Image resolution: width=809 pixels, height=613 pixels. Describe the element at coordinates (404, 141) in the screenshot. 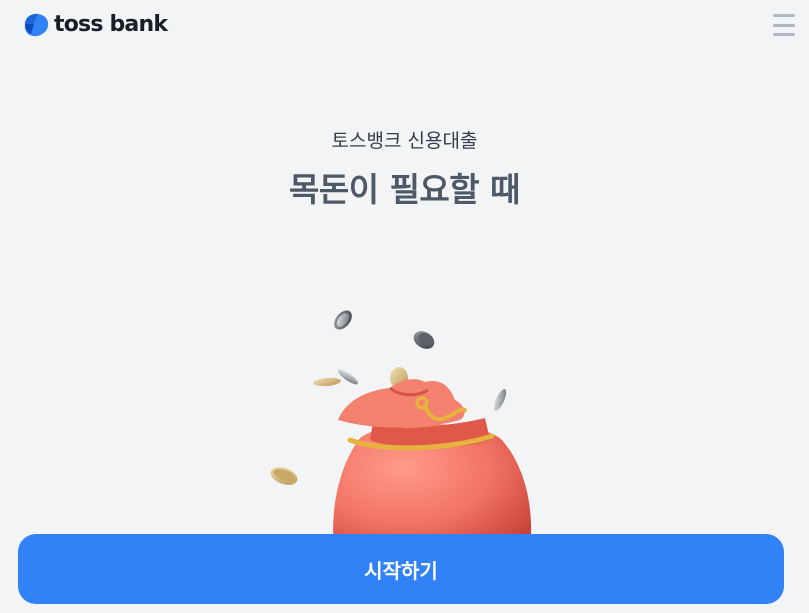

I see `hero-subtitle: 토스뱅크 신용대출` at that location.